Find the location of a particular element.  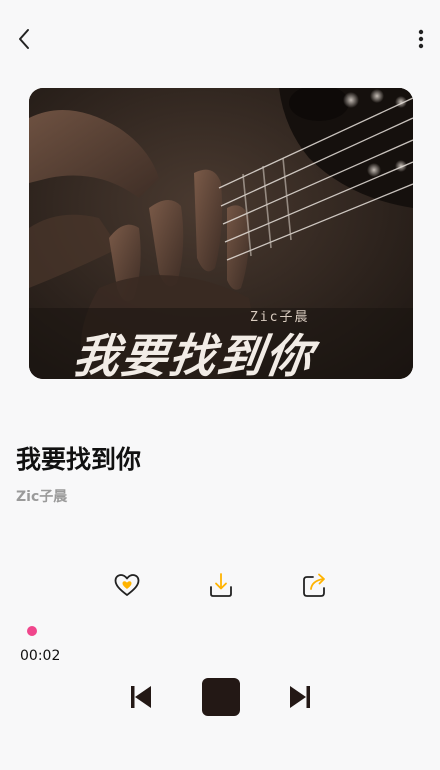

progress-knob is located at coordinates (32, 631).